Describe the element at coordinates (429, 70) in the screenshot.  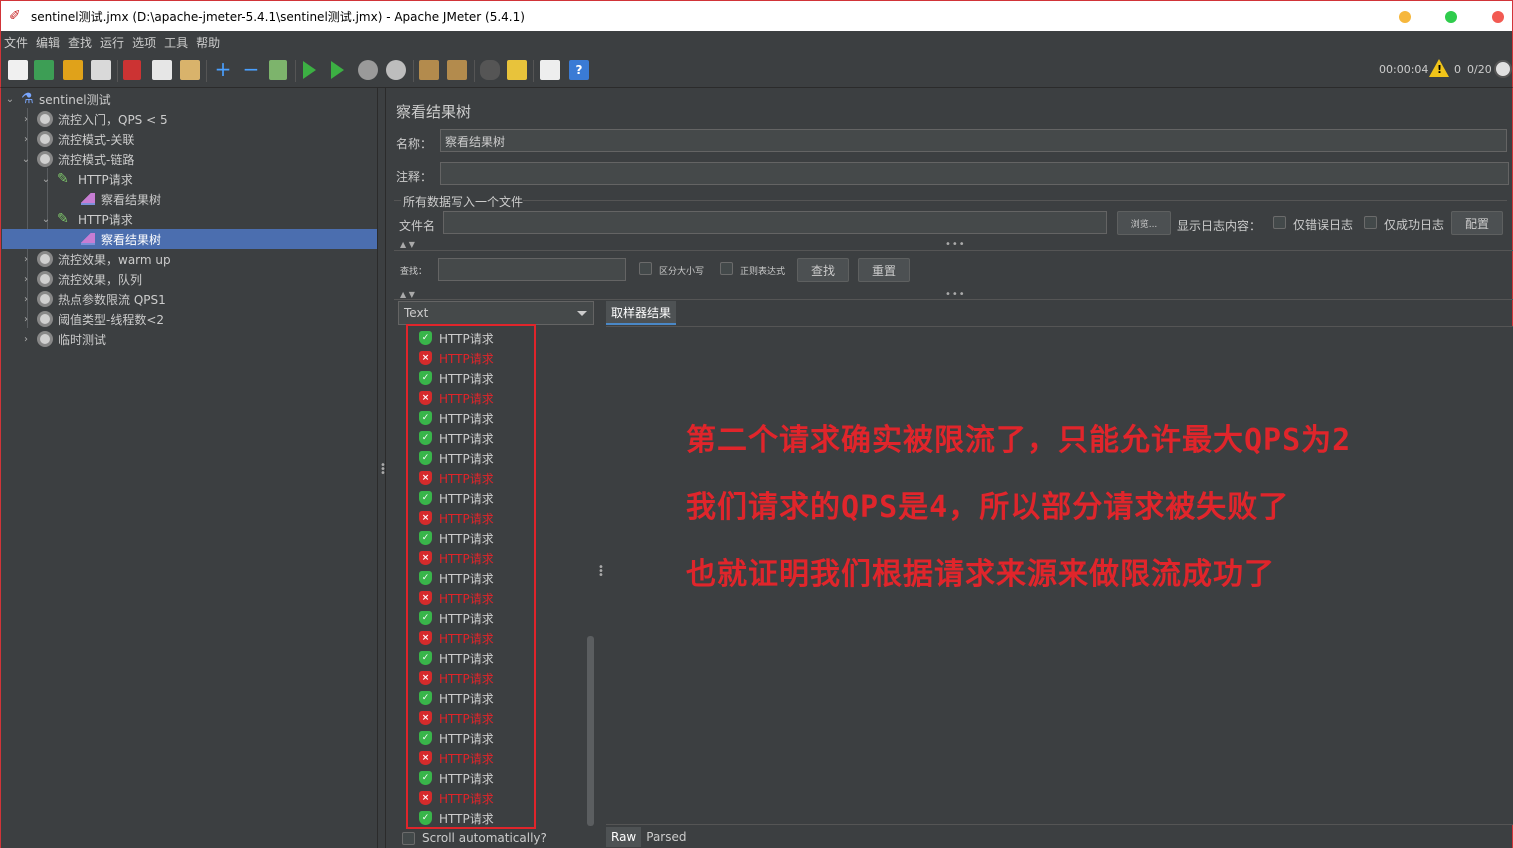
I see `clear-icon` at that location.